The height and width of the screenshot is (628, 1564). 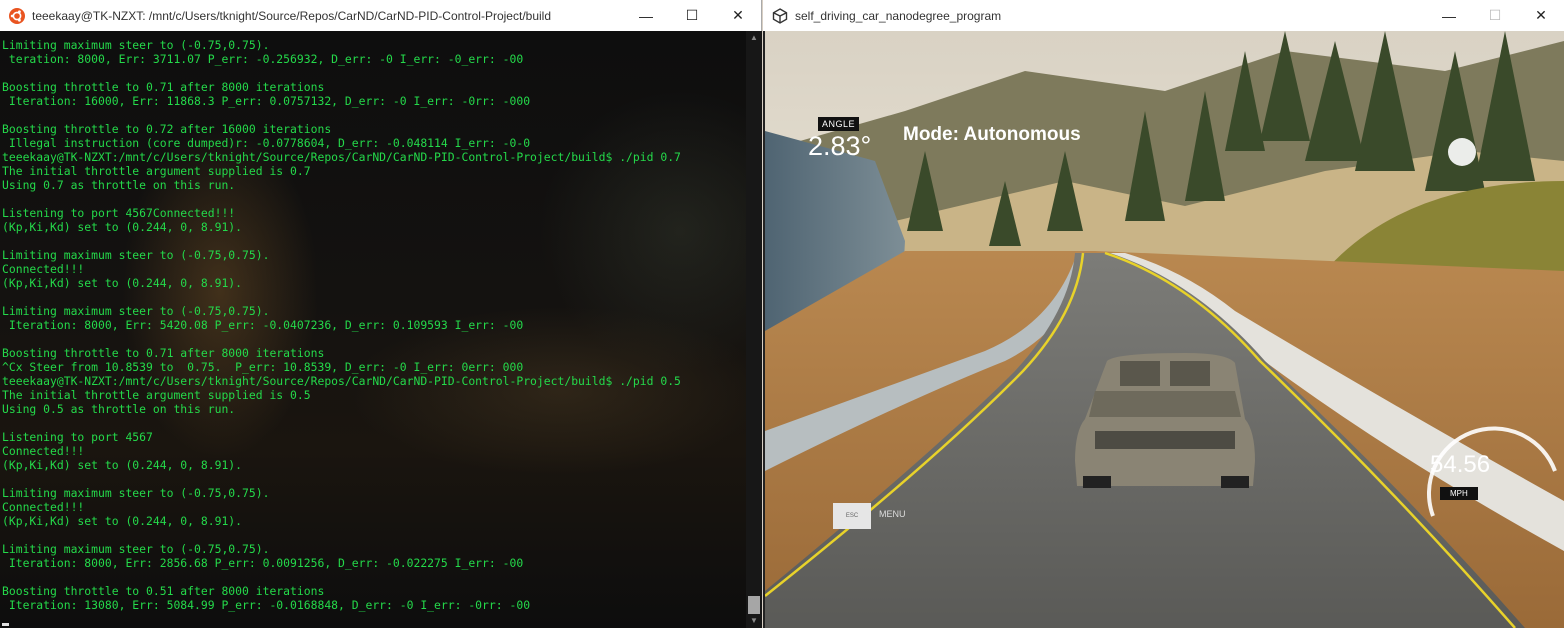 I want to click on sun, so click(x=1462, y=152).